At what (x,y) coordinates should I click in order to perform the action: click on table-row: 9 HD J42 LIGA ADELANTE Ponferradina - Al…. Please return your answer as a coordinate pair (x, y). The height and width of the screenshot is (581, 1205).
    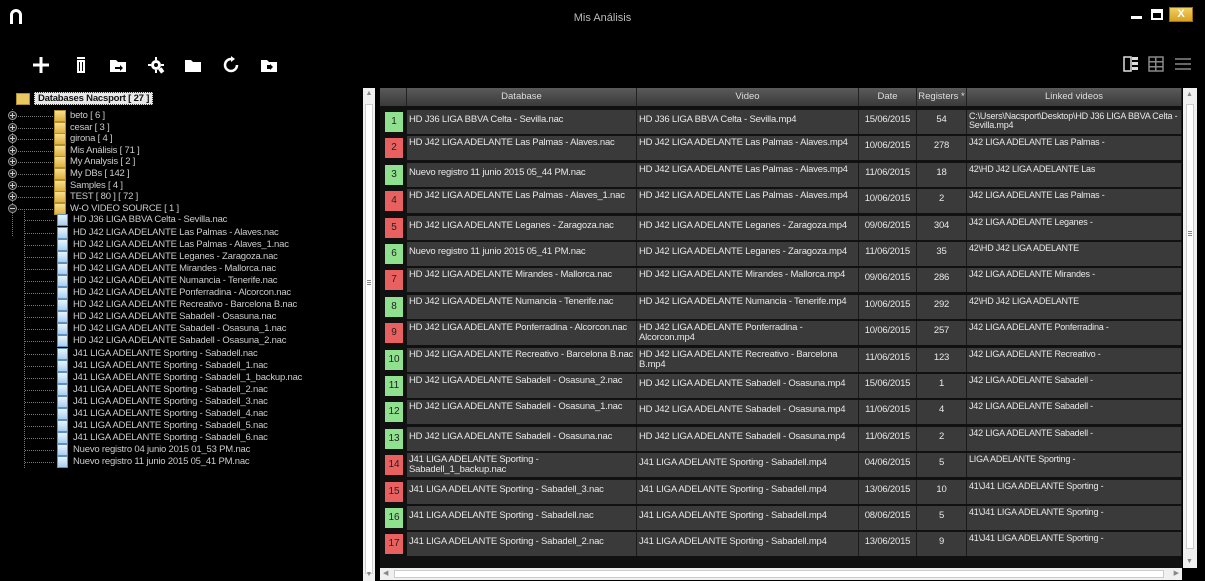
    Looking at the image, I should click on (781, 332).